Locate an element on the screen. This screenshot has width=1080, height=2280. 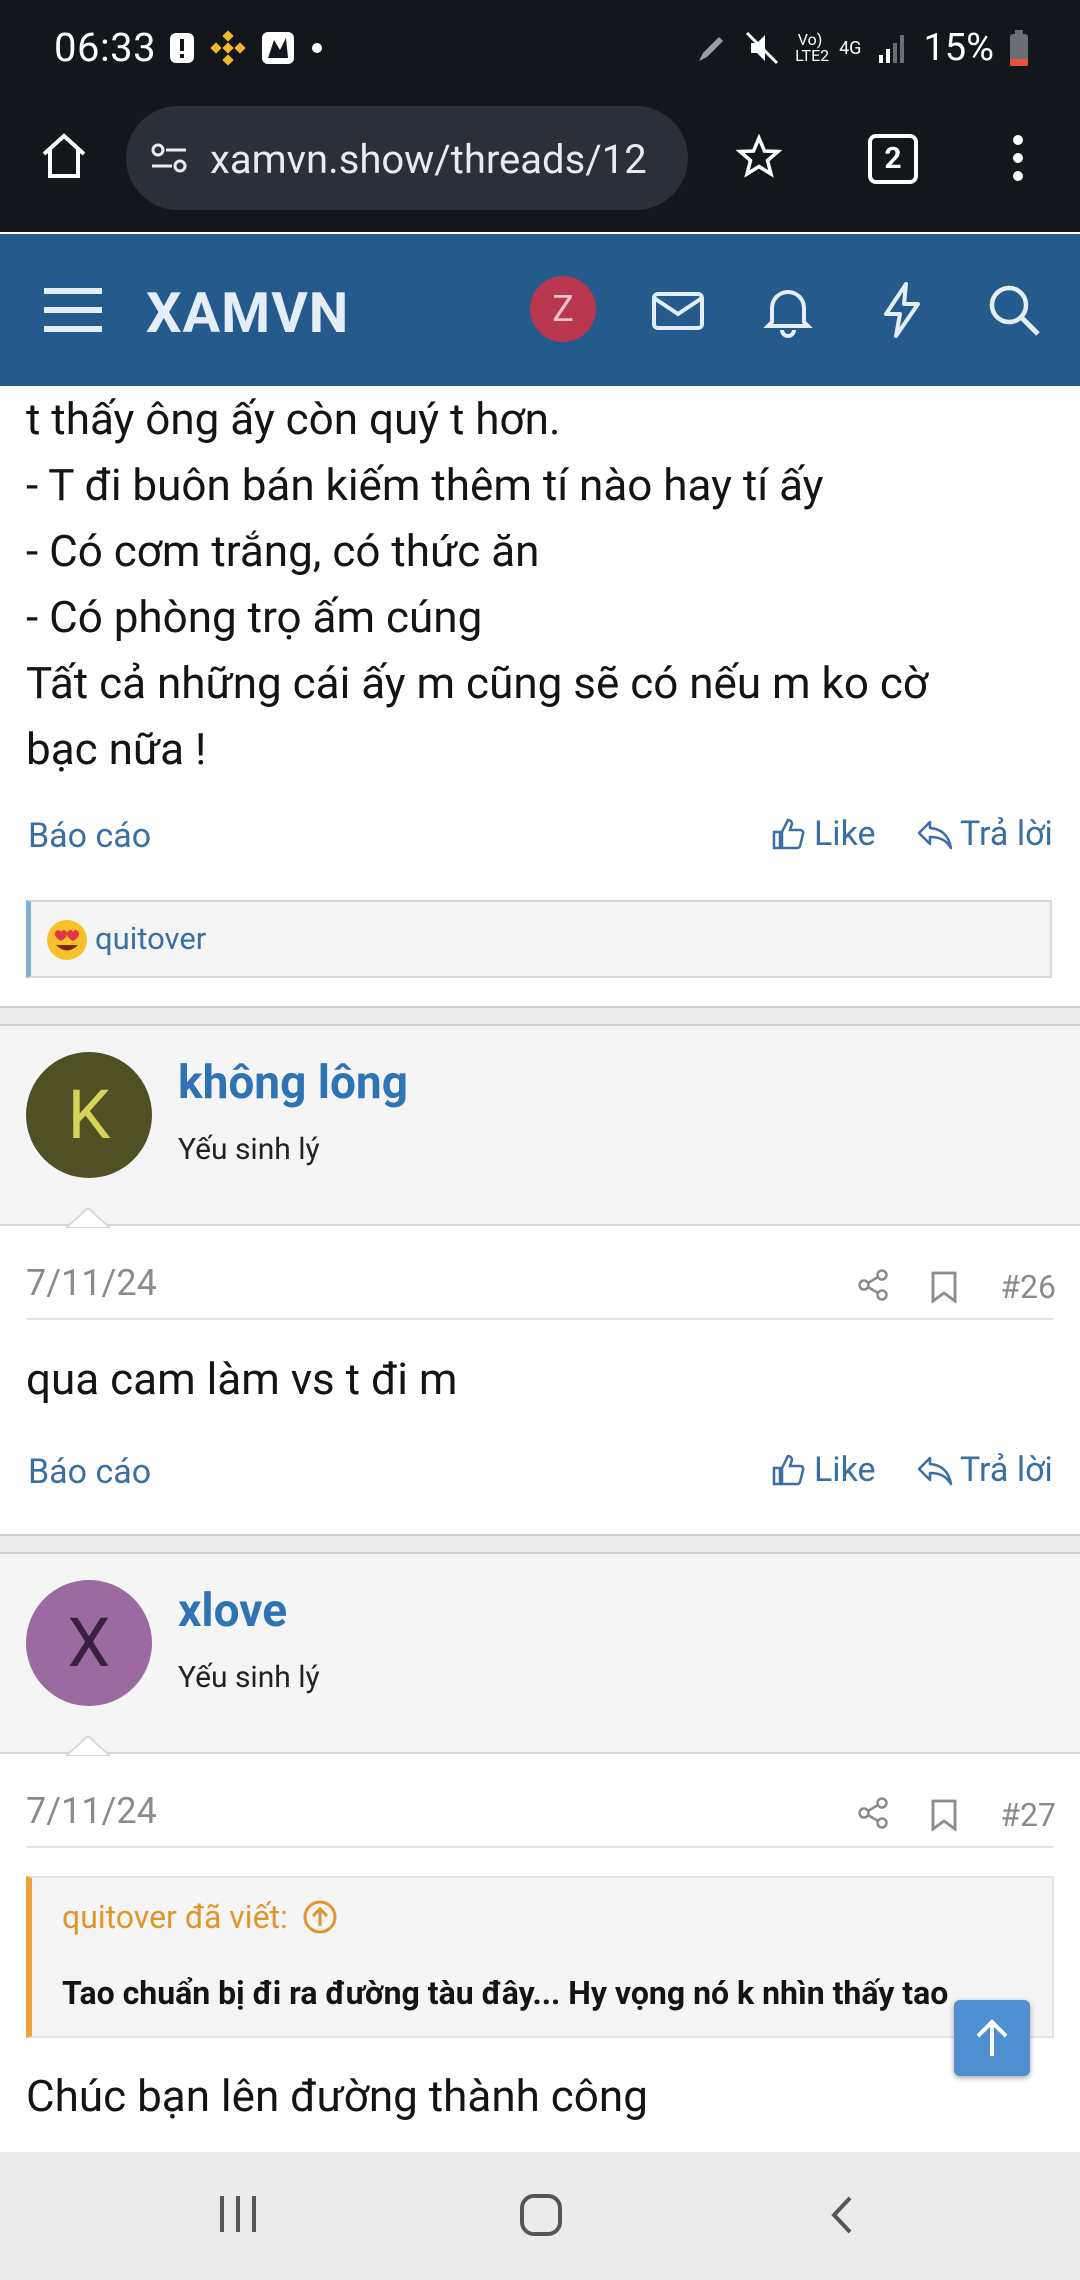
dot-icon is located at coordinates (317, 48).